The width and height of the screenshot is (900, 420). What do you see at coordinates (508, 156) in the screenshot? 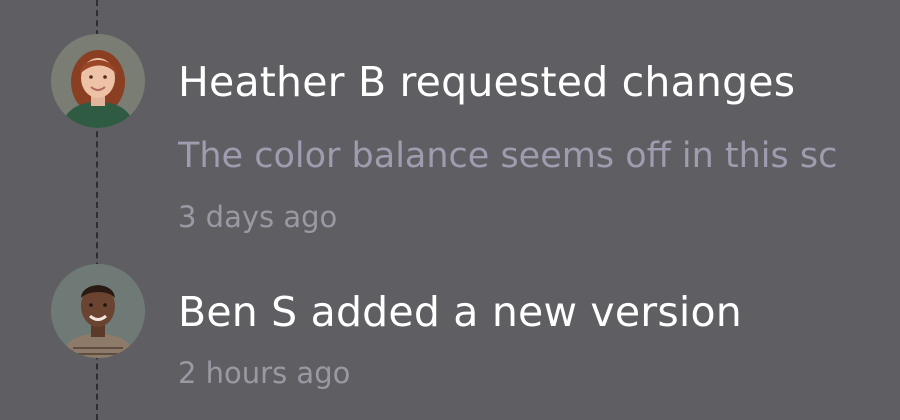
I see `activity-comment: The color balance seems off in this sc` at bounding box center [508, 156].